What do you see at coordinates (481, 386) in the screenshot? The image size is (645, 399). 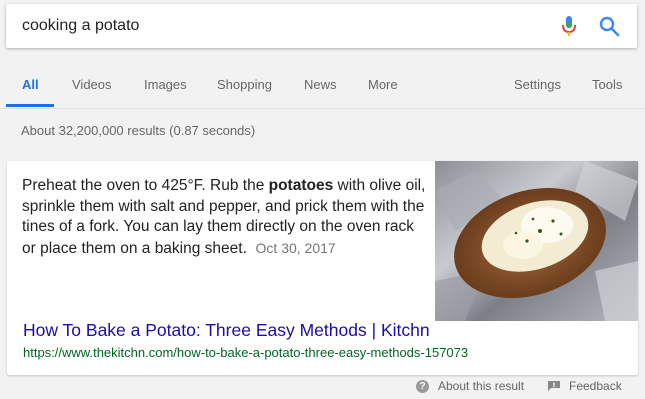 I see `about-this-result-link: About this result` at bounding box center [481, 386].